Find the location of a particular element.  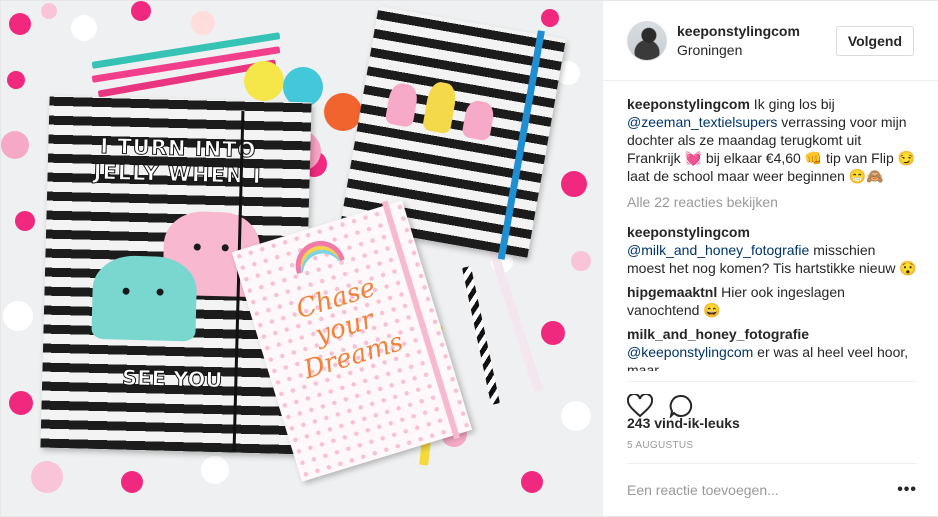

comment-username: hipgemaaktnl is located at coordinates (672, 292).